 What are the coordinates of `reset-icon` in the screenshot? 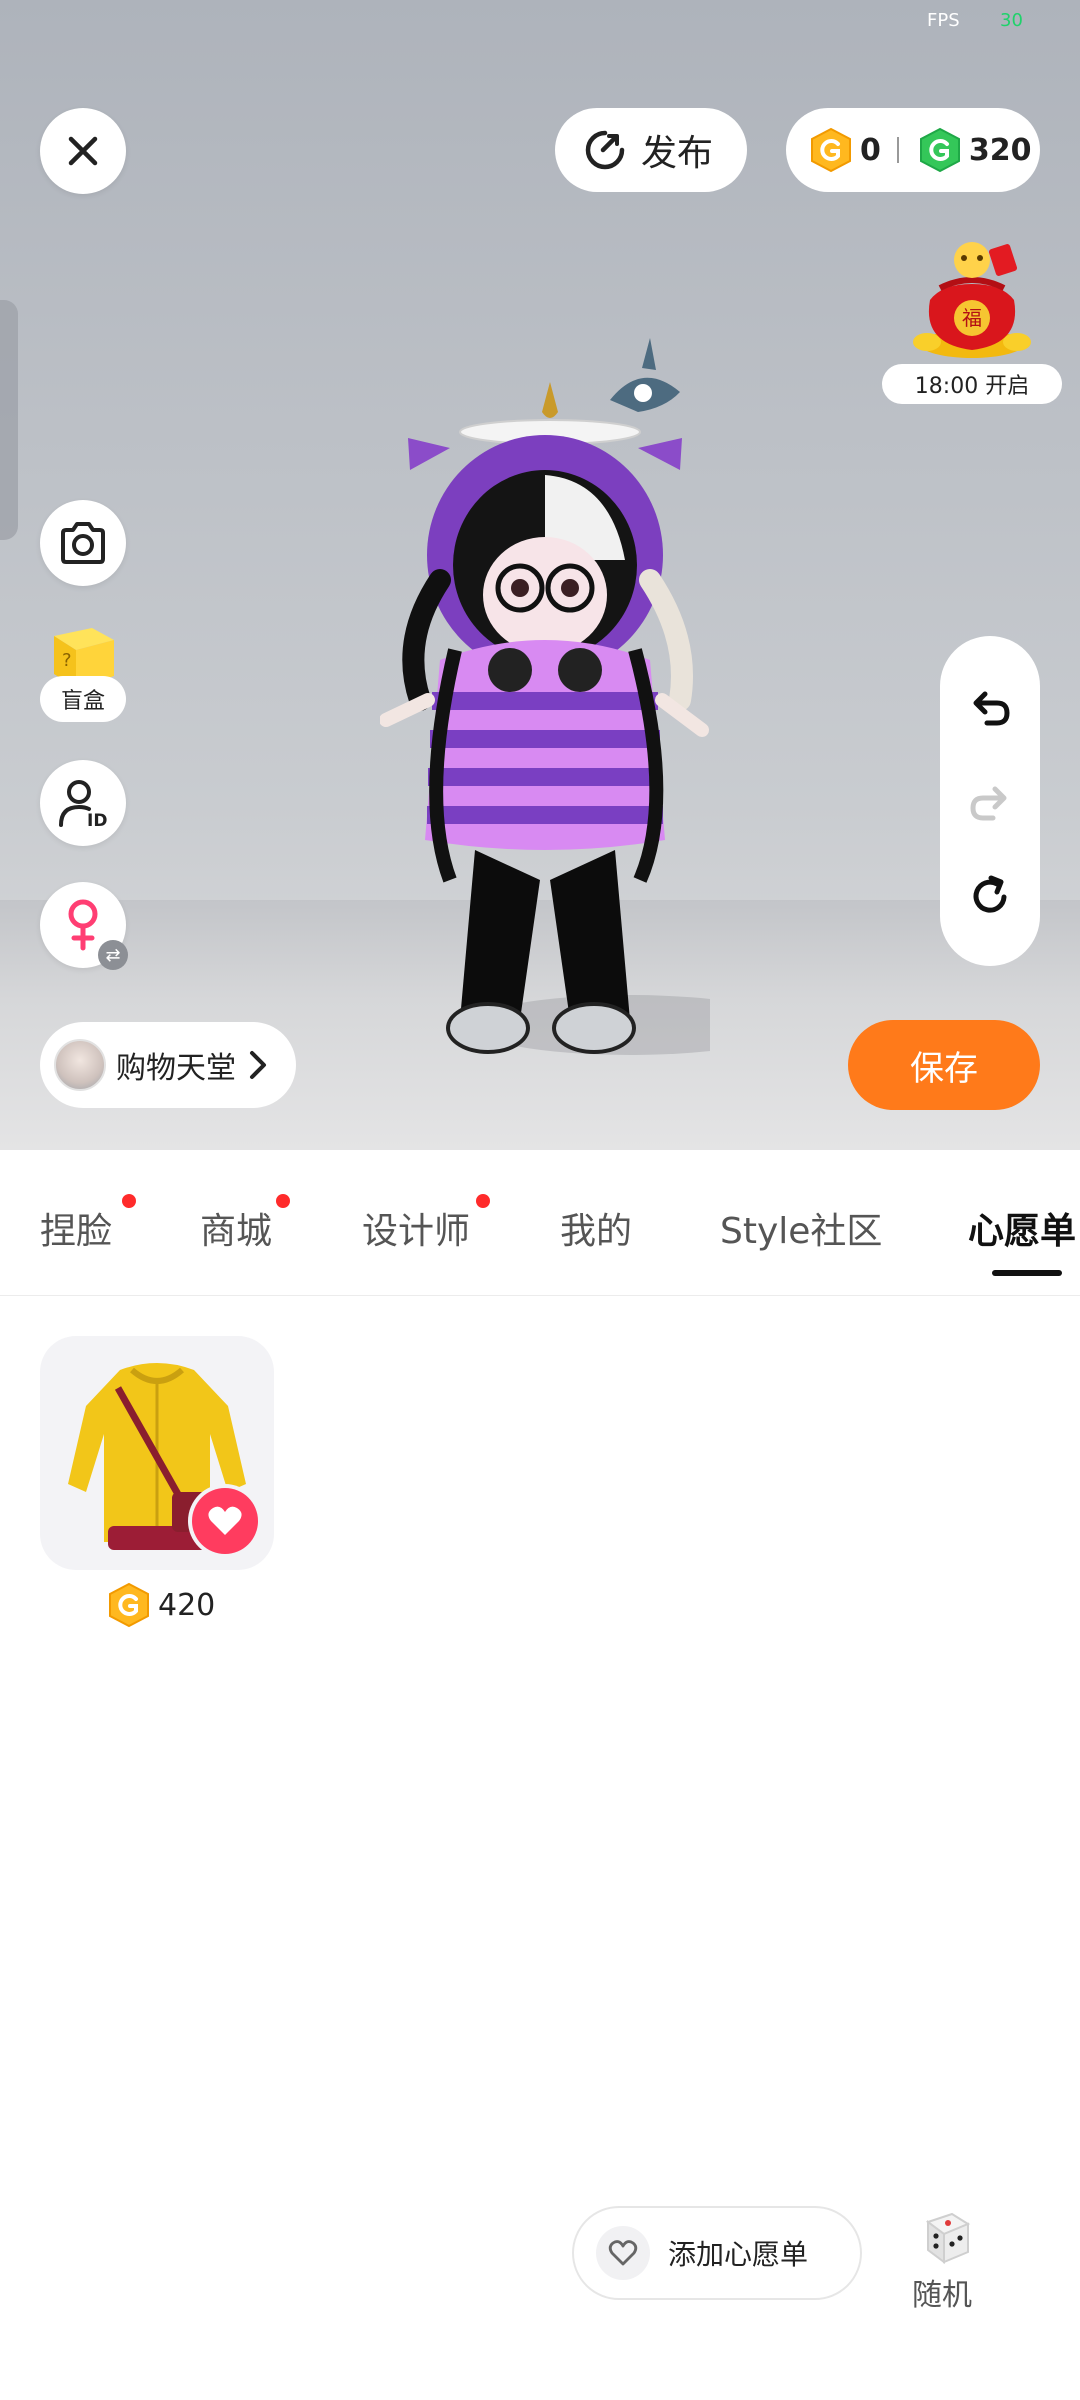 It's located at (990, 894).